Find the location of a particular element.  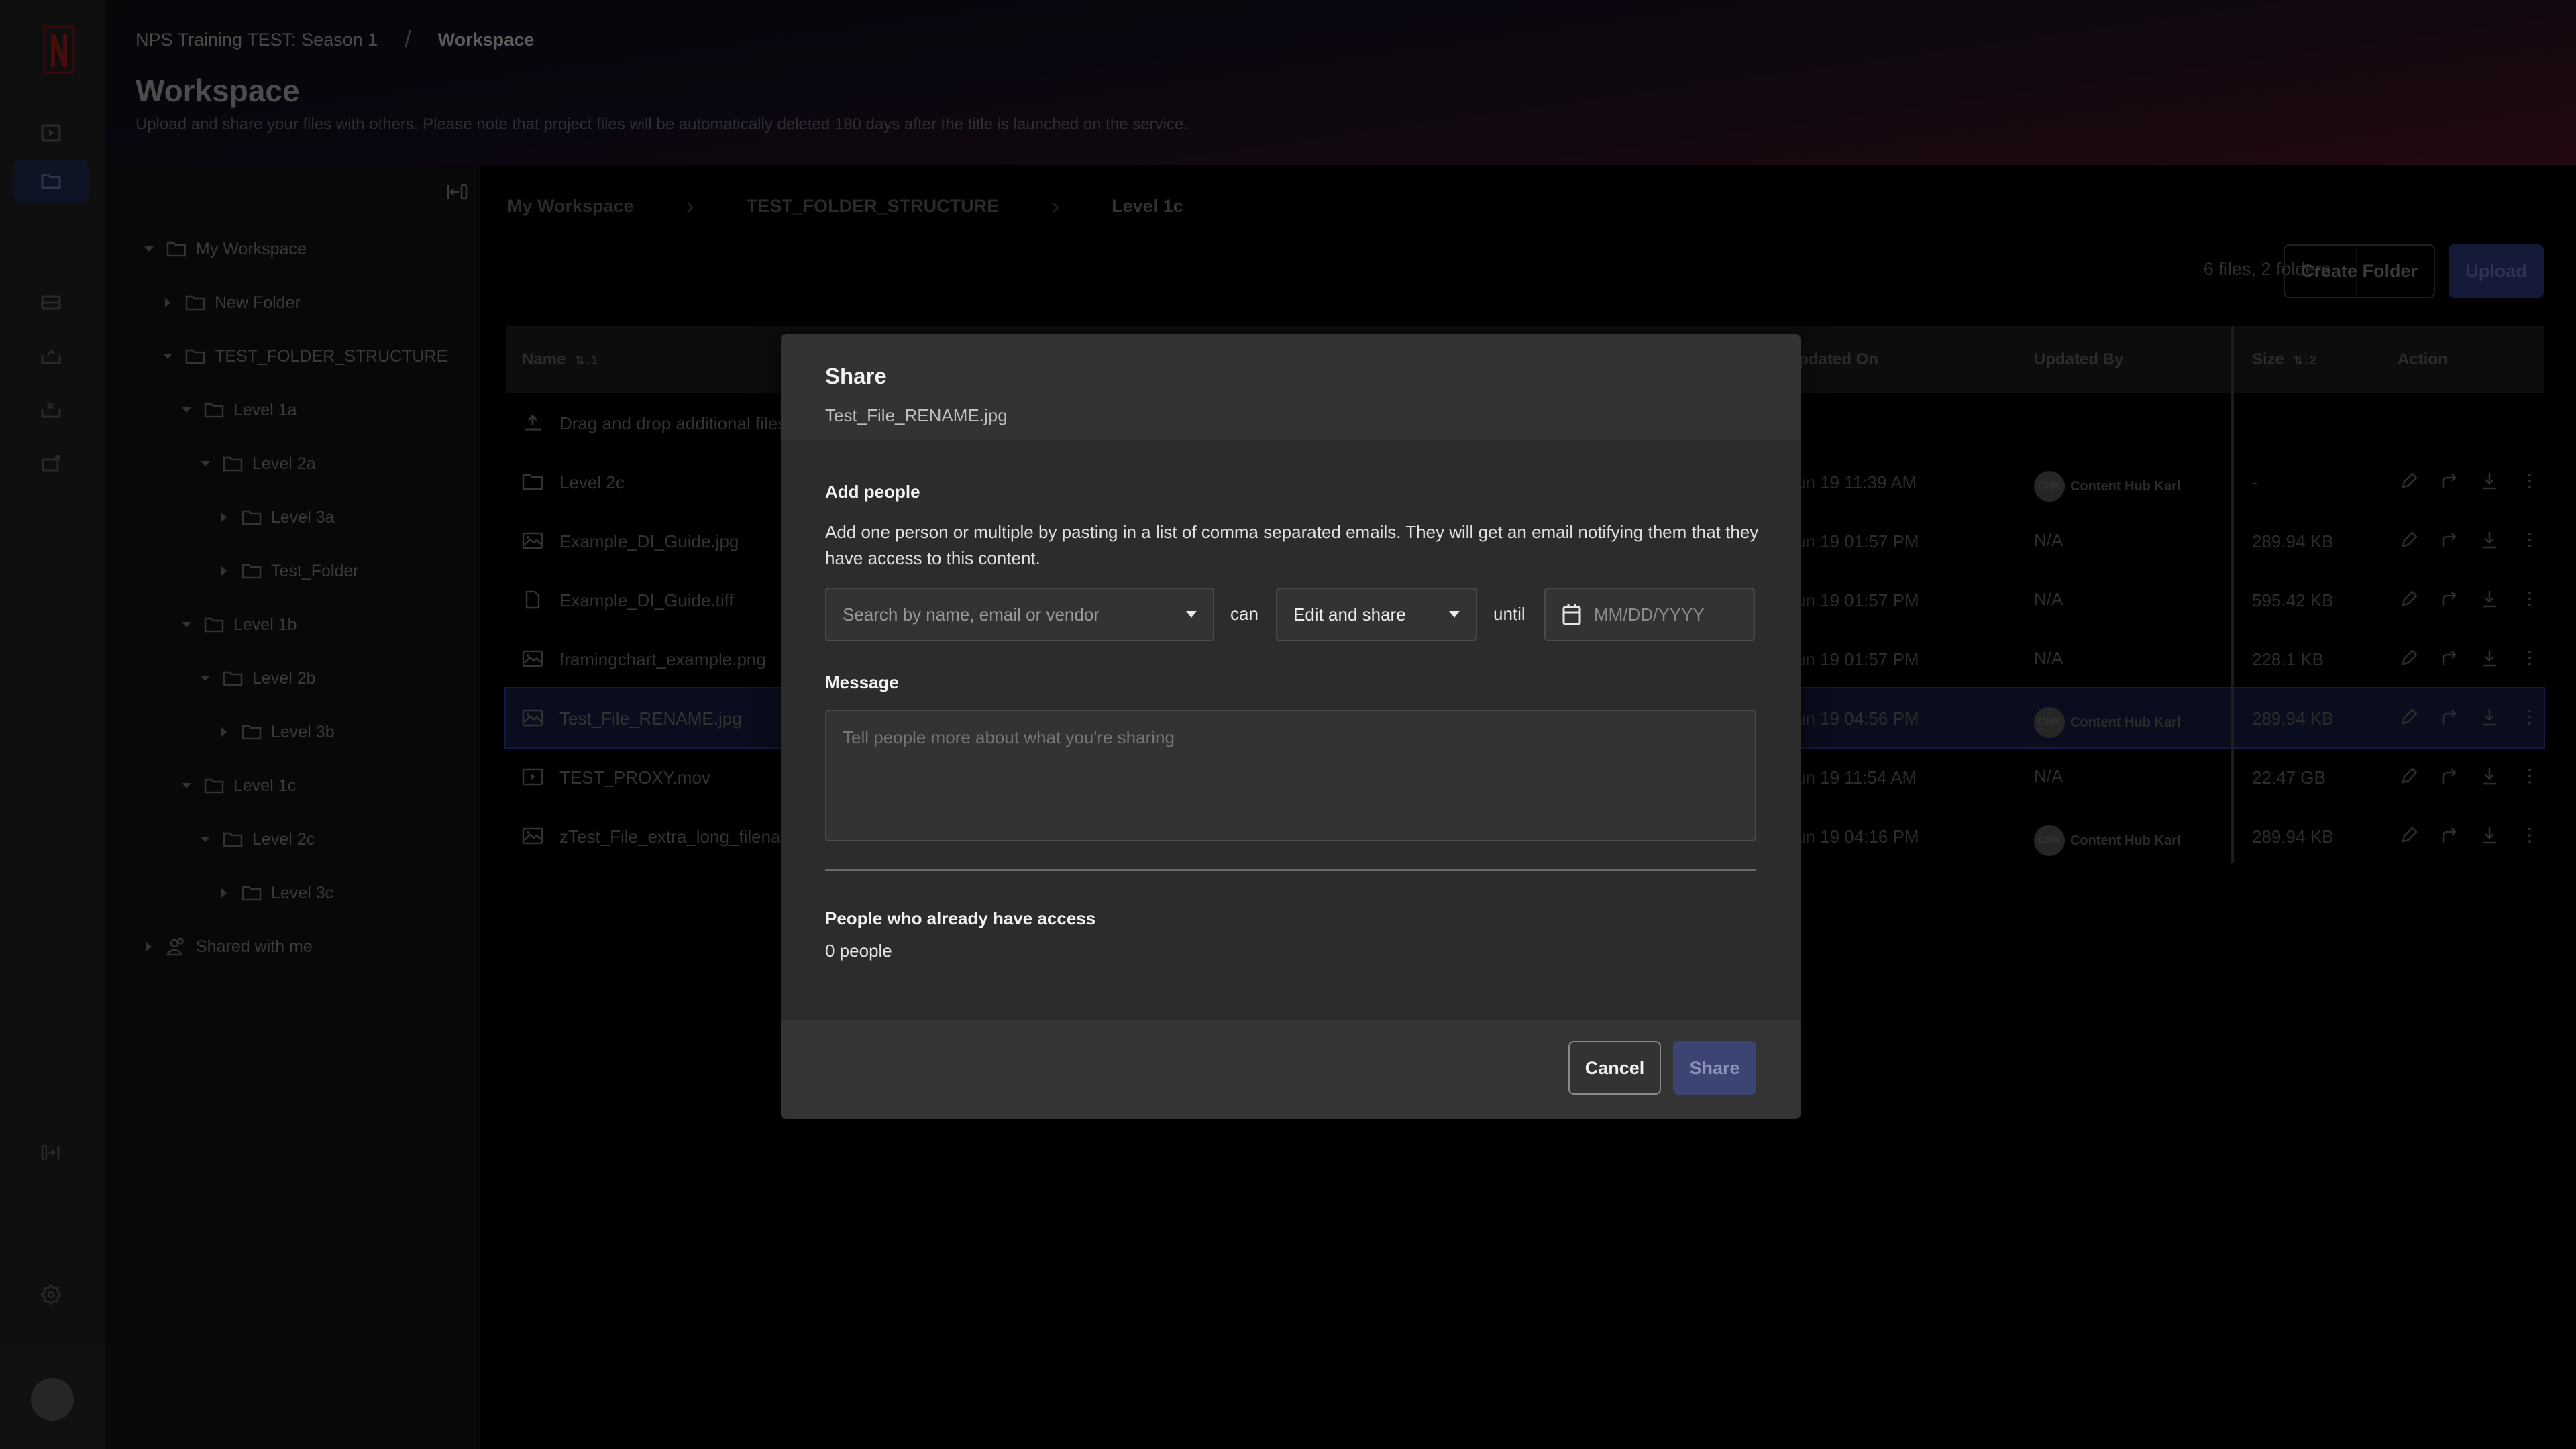

upload-button: Upload is located at coordinates (2496, 271).